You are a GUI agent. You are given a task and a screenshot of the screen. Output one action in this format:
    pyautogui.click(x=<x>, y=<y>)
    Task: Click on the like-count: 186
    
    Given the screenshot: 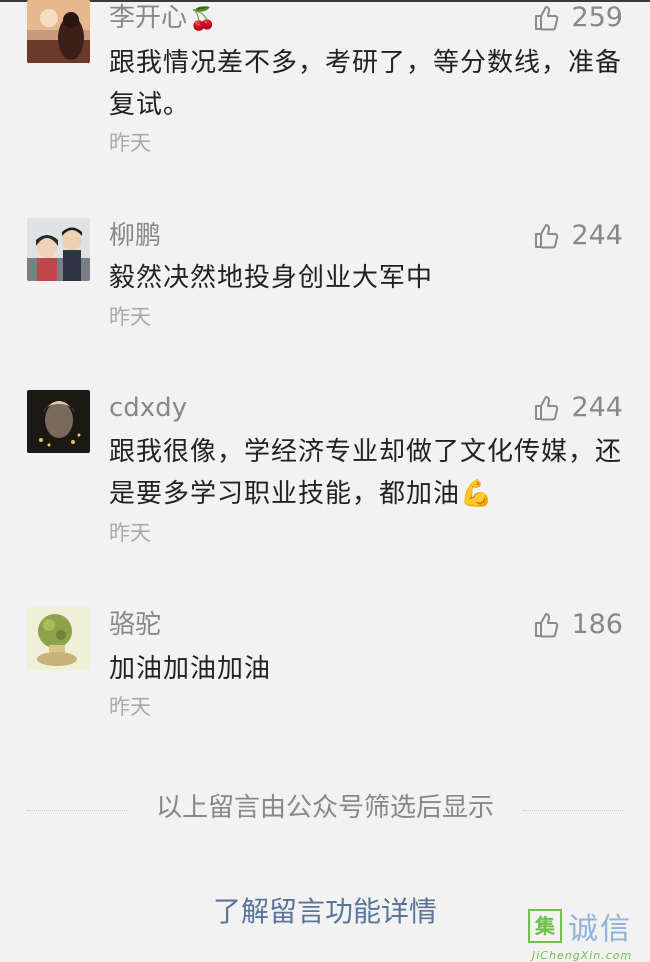 What is the action you would take?
    pyautogui.click(x=597, y=624)
    